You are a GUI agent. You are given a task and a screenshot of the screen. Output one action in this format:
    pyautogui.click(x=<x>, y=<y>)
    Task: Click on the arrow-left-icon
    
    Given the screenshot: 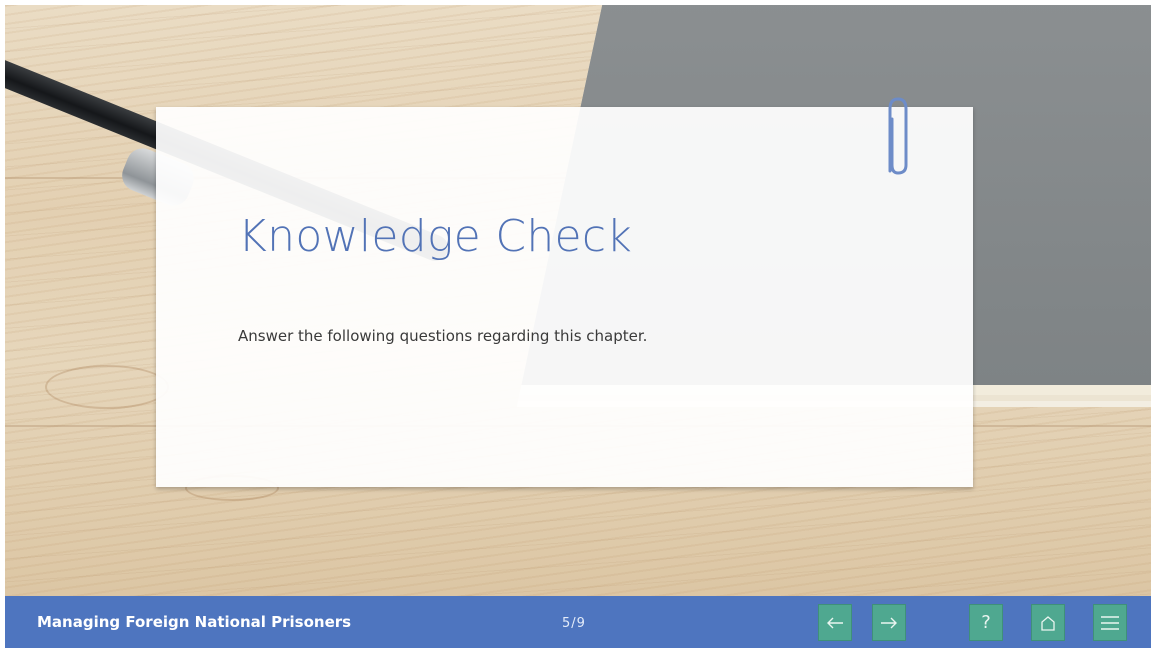 What is the action you would take?
    pyautogui.click(x=835, y=622)
    